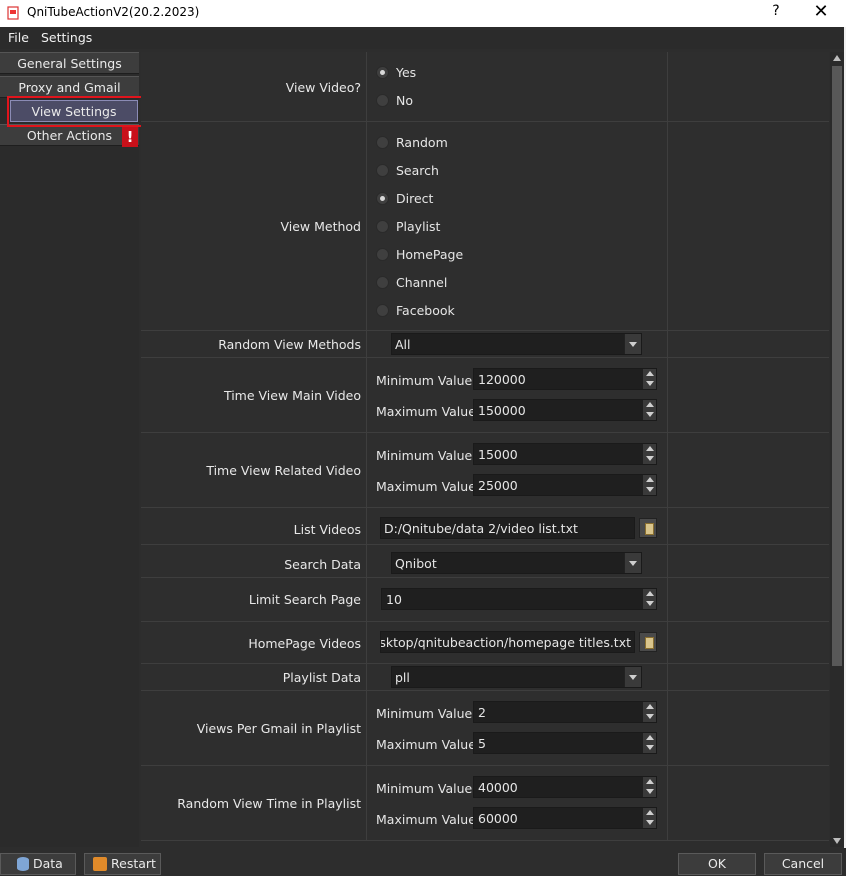 The width and height of the screenshot is (846, 876). What do you see at coordinates (418, 226) in the screenshot?
I see `radio-label: Playlist` at bounding box center [418, 226].